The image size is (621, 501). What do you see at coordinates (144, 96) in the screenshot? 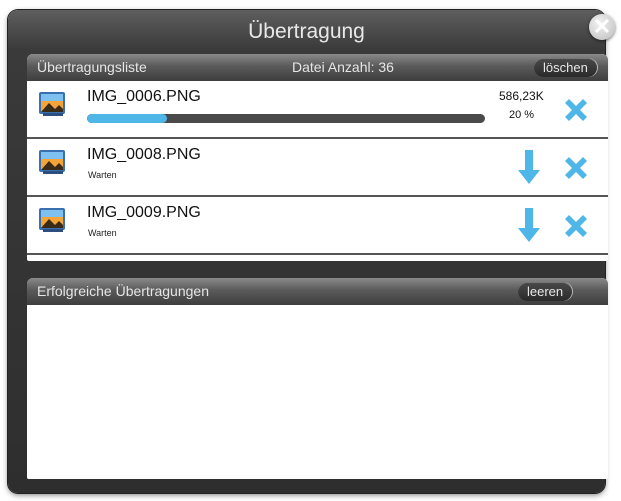
I see `file-name: IMG_0006.PNG` at bounding box center [144, 96].